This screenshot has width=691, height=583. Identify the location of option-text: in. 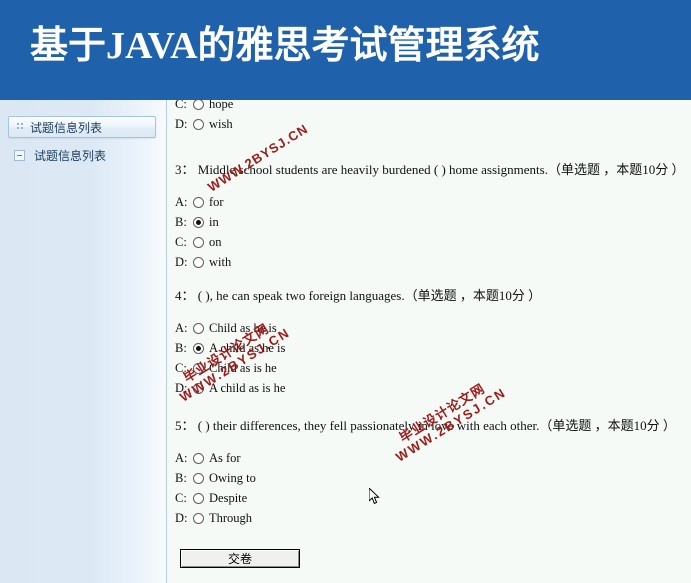
(214, 221).